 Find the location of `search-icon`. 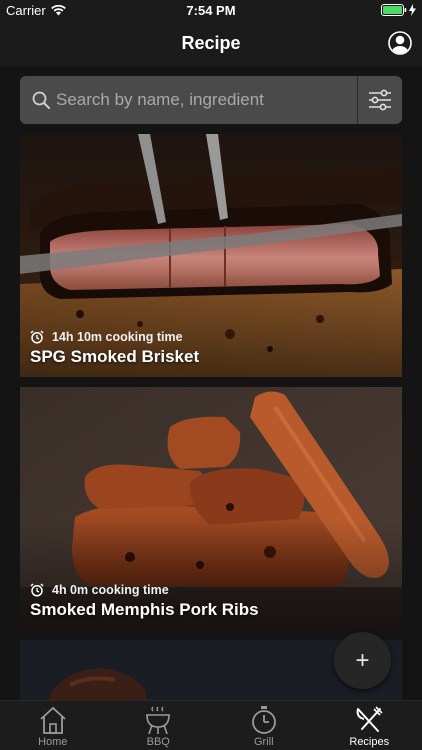

search-icon is located at coordinates (41, 100).